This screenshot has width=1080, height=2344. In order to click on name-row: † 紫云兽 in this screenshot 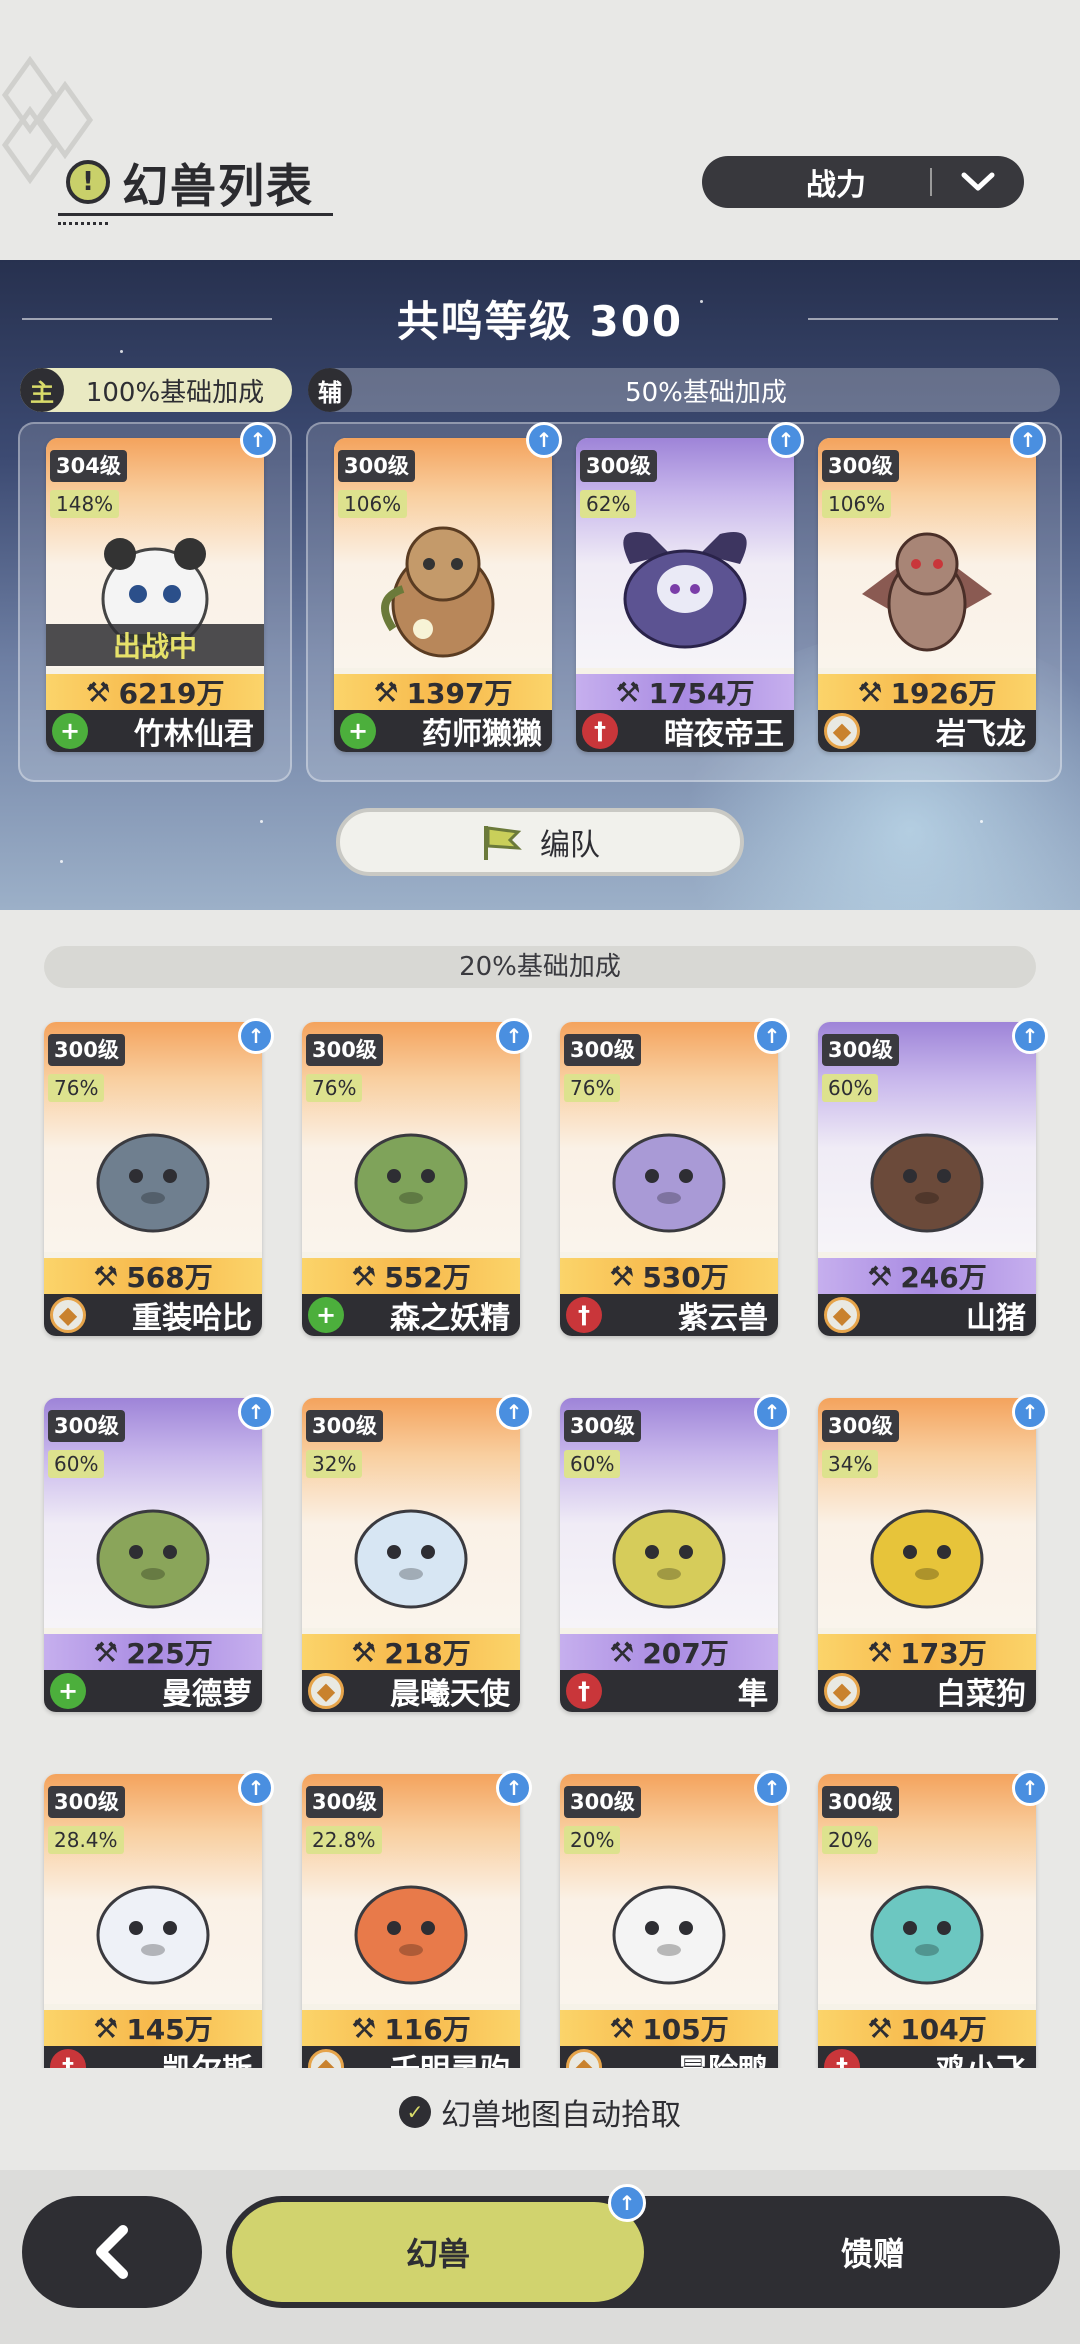, I will do `click(669, 1315)`.